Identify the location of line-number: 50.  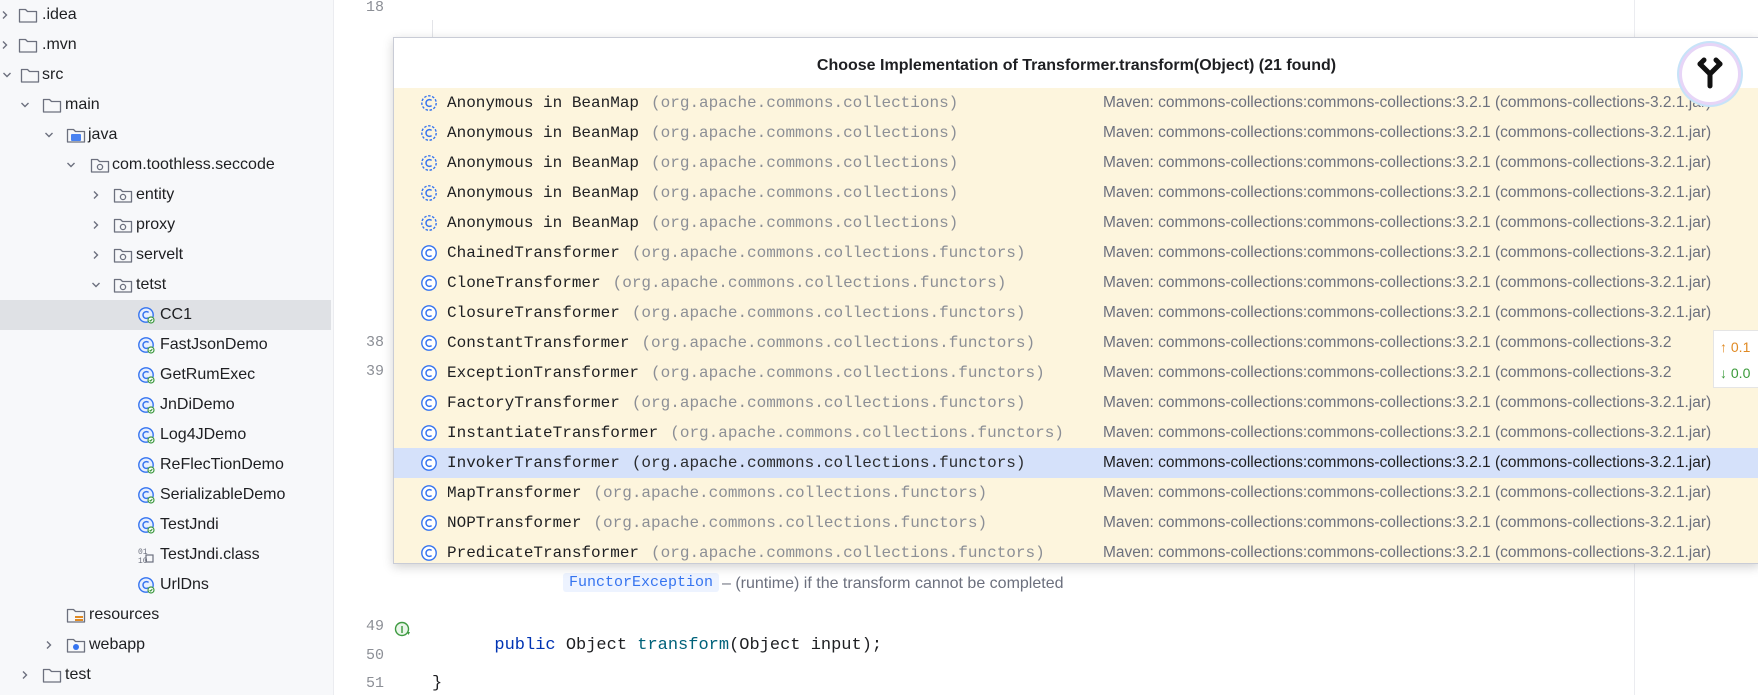
(374, 655).